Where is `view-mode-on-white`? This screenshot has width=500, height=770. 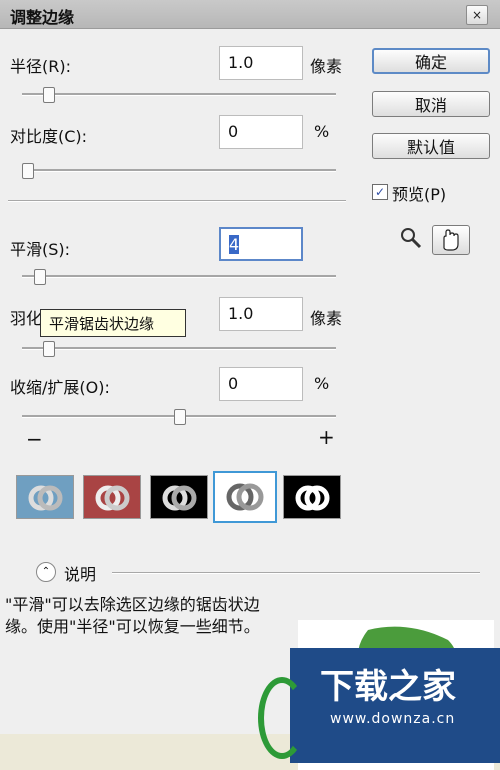 view-mode-on-white is located at coordinates (245, 497).